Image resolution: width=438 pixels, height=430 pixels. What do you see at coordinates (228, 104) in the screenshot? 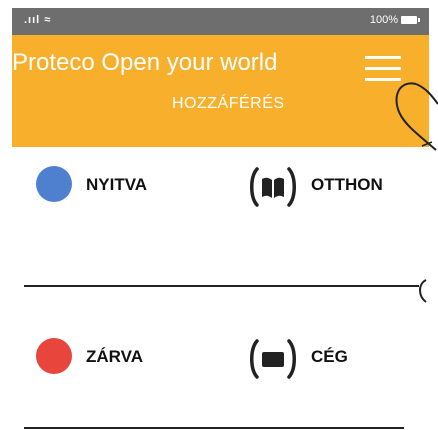
I see `tab-access: HOZZÁFÉRÉS` at bounding box center [228, 104].